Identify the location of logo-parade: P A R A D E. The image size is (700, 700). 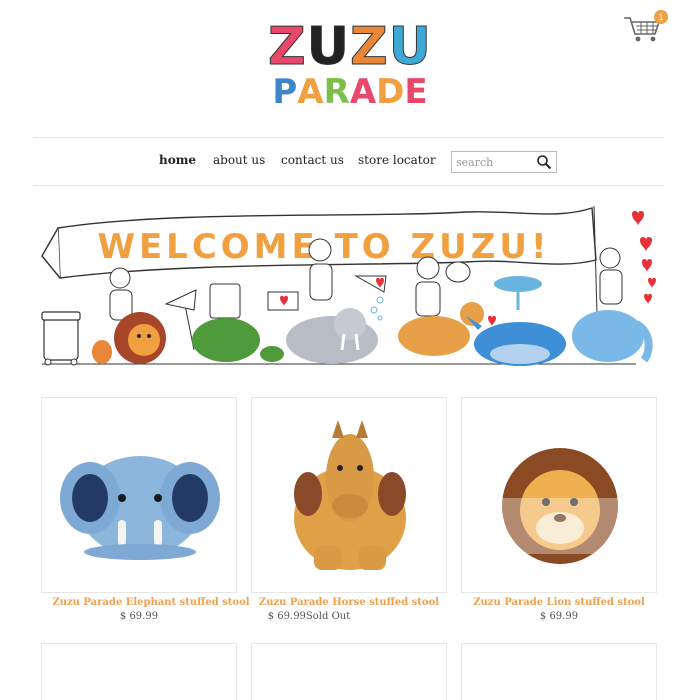
(350, 92).